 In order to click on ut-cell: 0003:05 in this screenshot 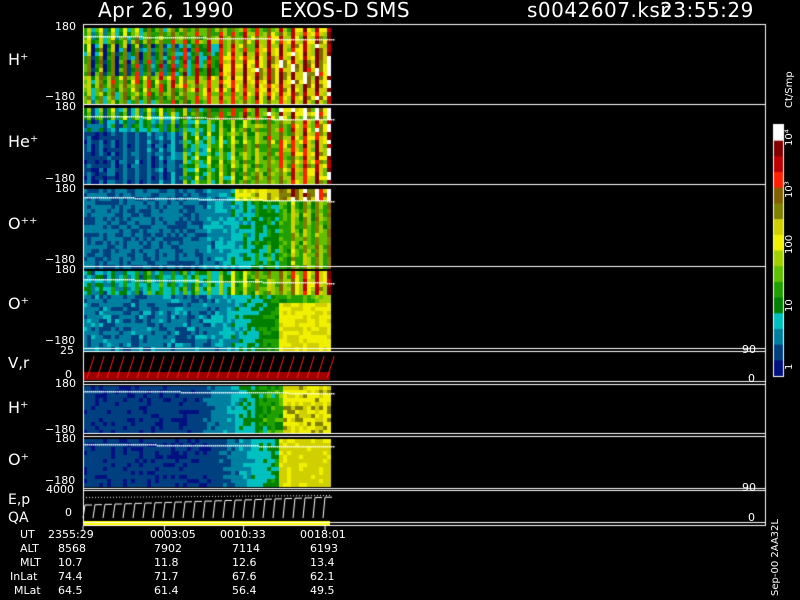, I will do `click(173, 534)`.